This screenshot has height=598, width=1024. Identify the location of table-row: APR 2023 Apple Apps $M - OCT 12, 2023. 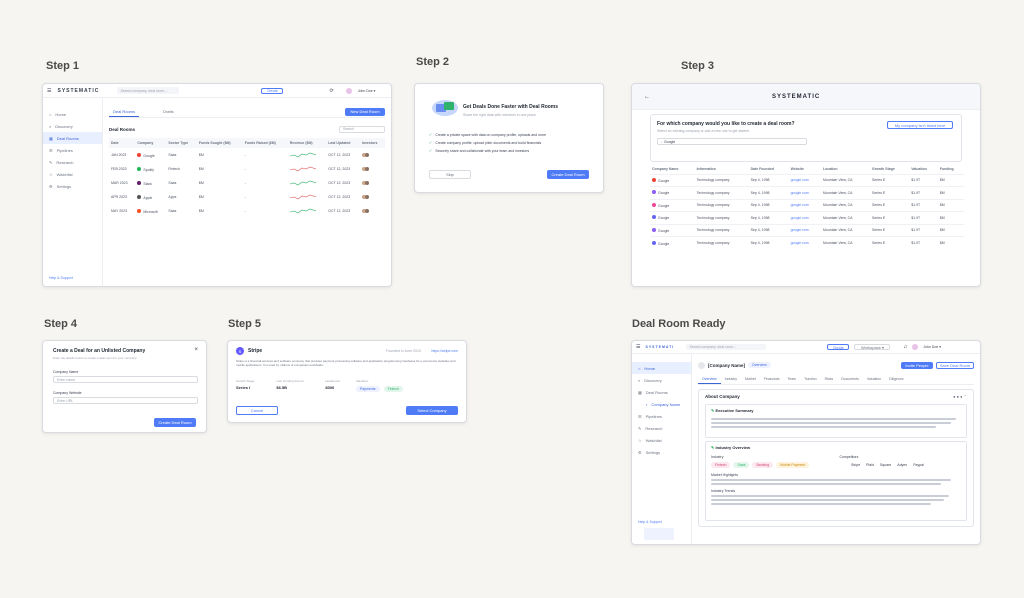
(247, 197).